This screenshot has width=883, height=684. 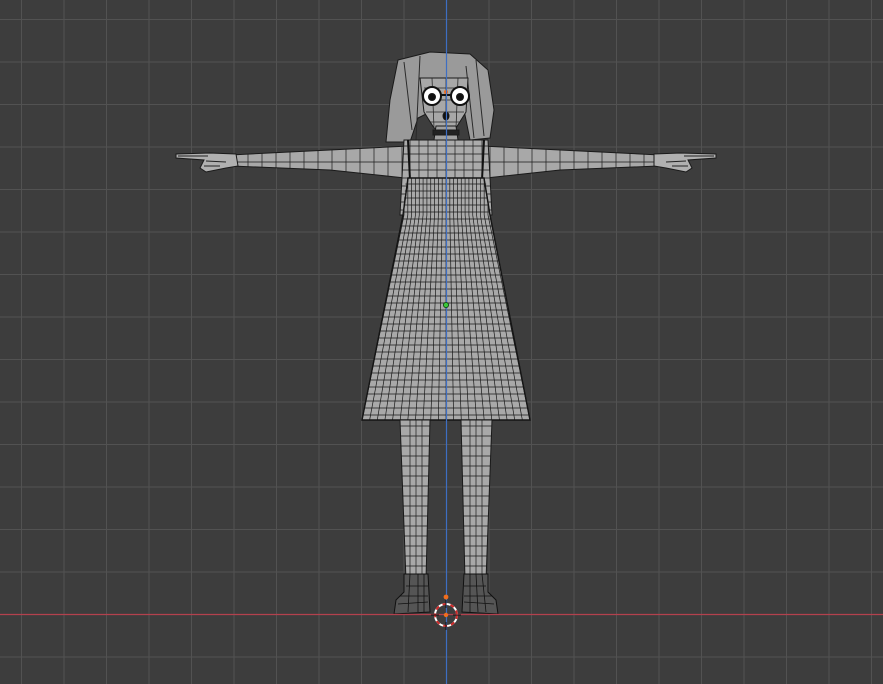 What do you see at coordinates (445, 304) in the screenshot?
I see `object-origin-dot` at bounding box center [445, 304].